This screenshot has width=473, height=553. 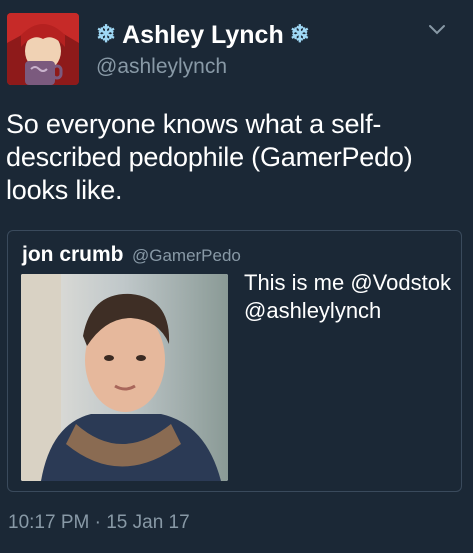 What do you see at coordinates (161, 67) in the screenshot?
I see `author-handle: @ashleylynch` at bounding box center [161, 67].